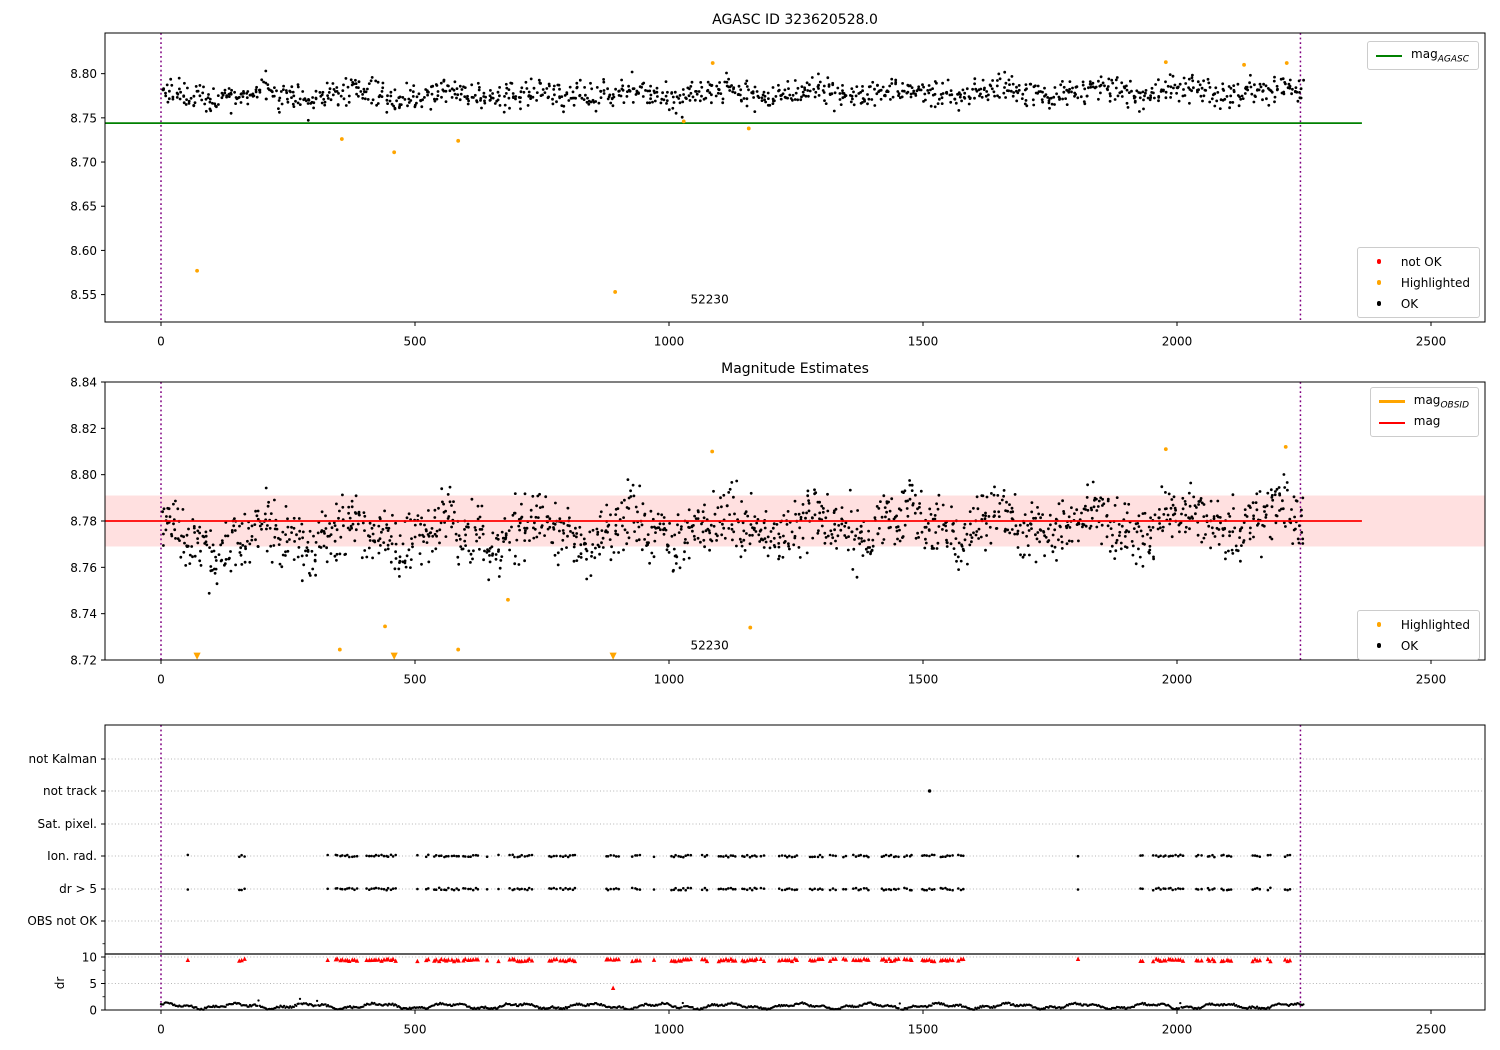 Image resolution: width=1500 pixels, height=1050 pixels. I want to click on legend-item-mag: mag, so click(1423, 422).